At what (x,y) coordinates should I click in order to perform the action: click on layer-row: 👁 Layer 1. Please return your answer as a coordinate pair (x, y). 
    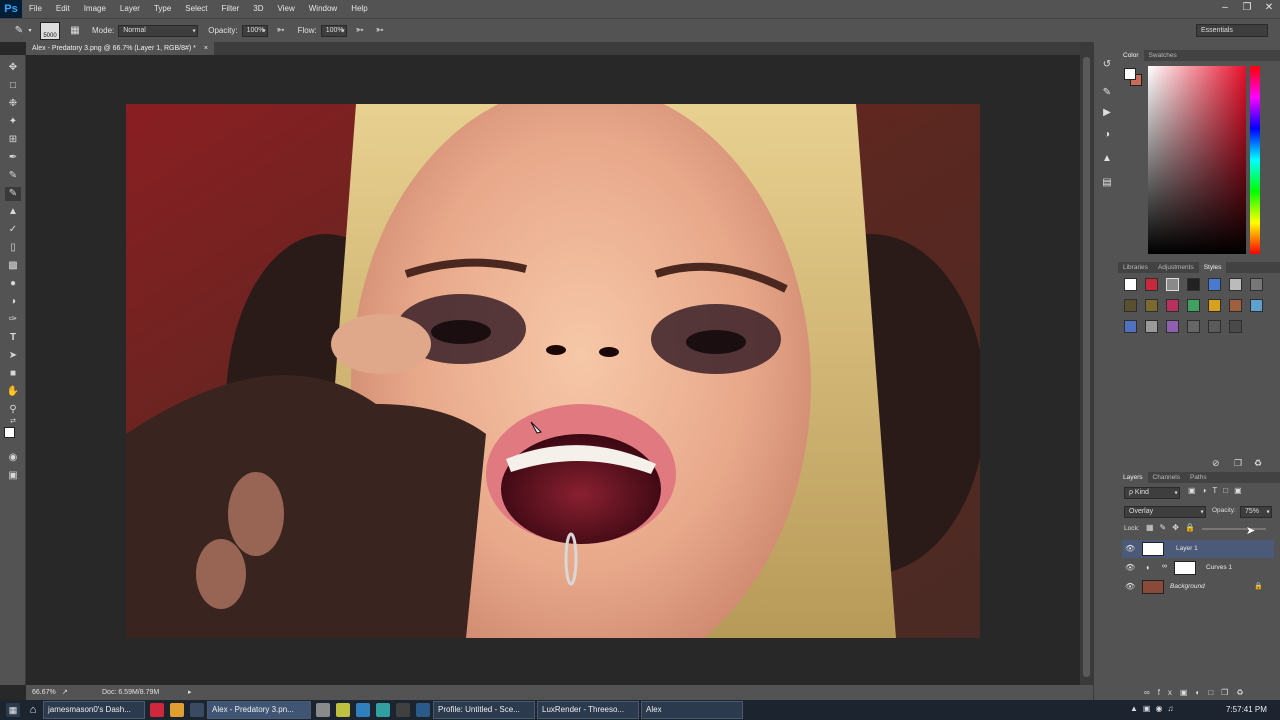
    Looking at the image, I should click on (1198, 549).